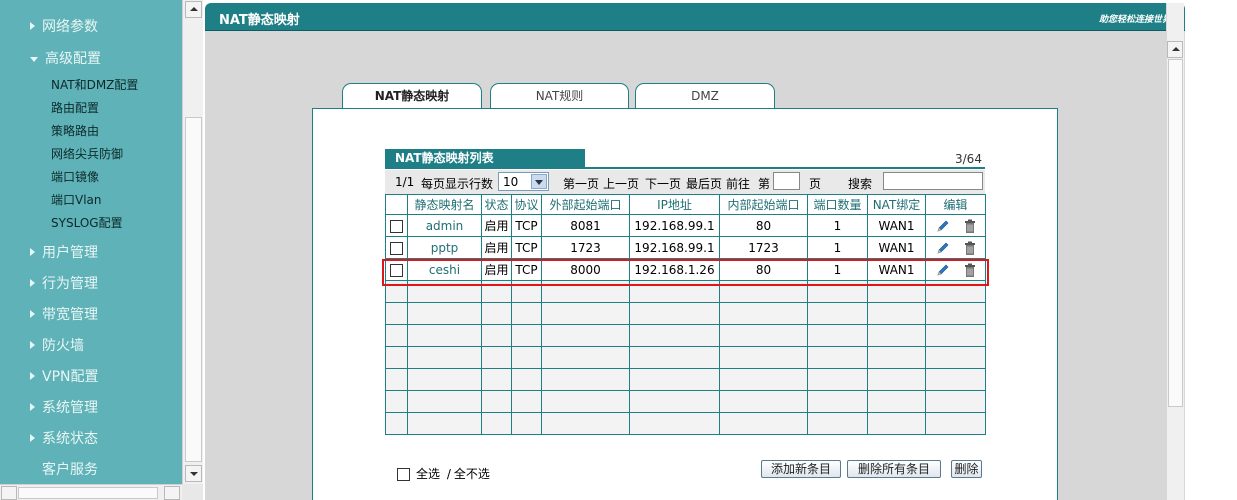  Describe the element at coordinates (75, 130) in the screenshot. I see `sidebar-subitem-policy-routing: 策略路由` at that location.